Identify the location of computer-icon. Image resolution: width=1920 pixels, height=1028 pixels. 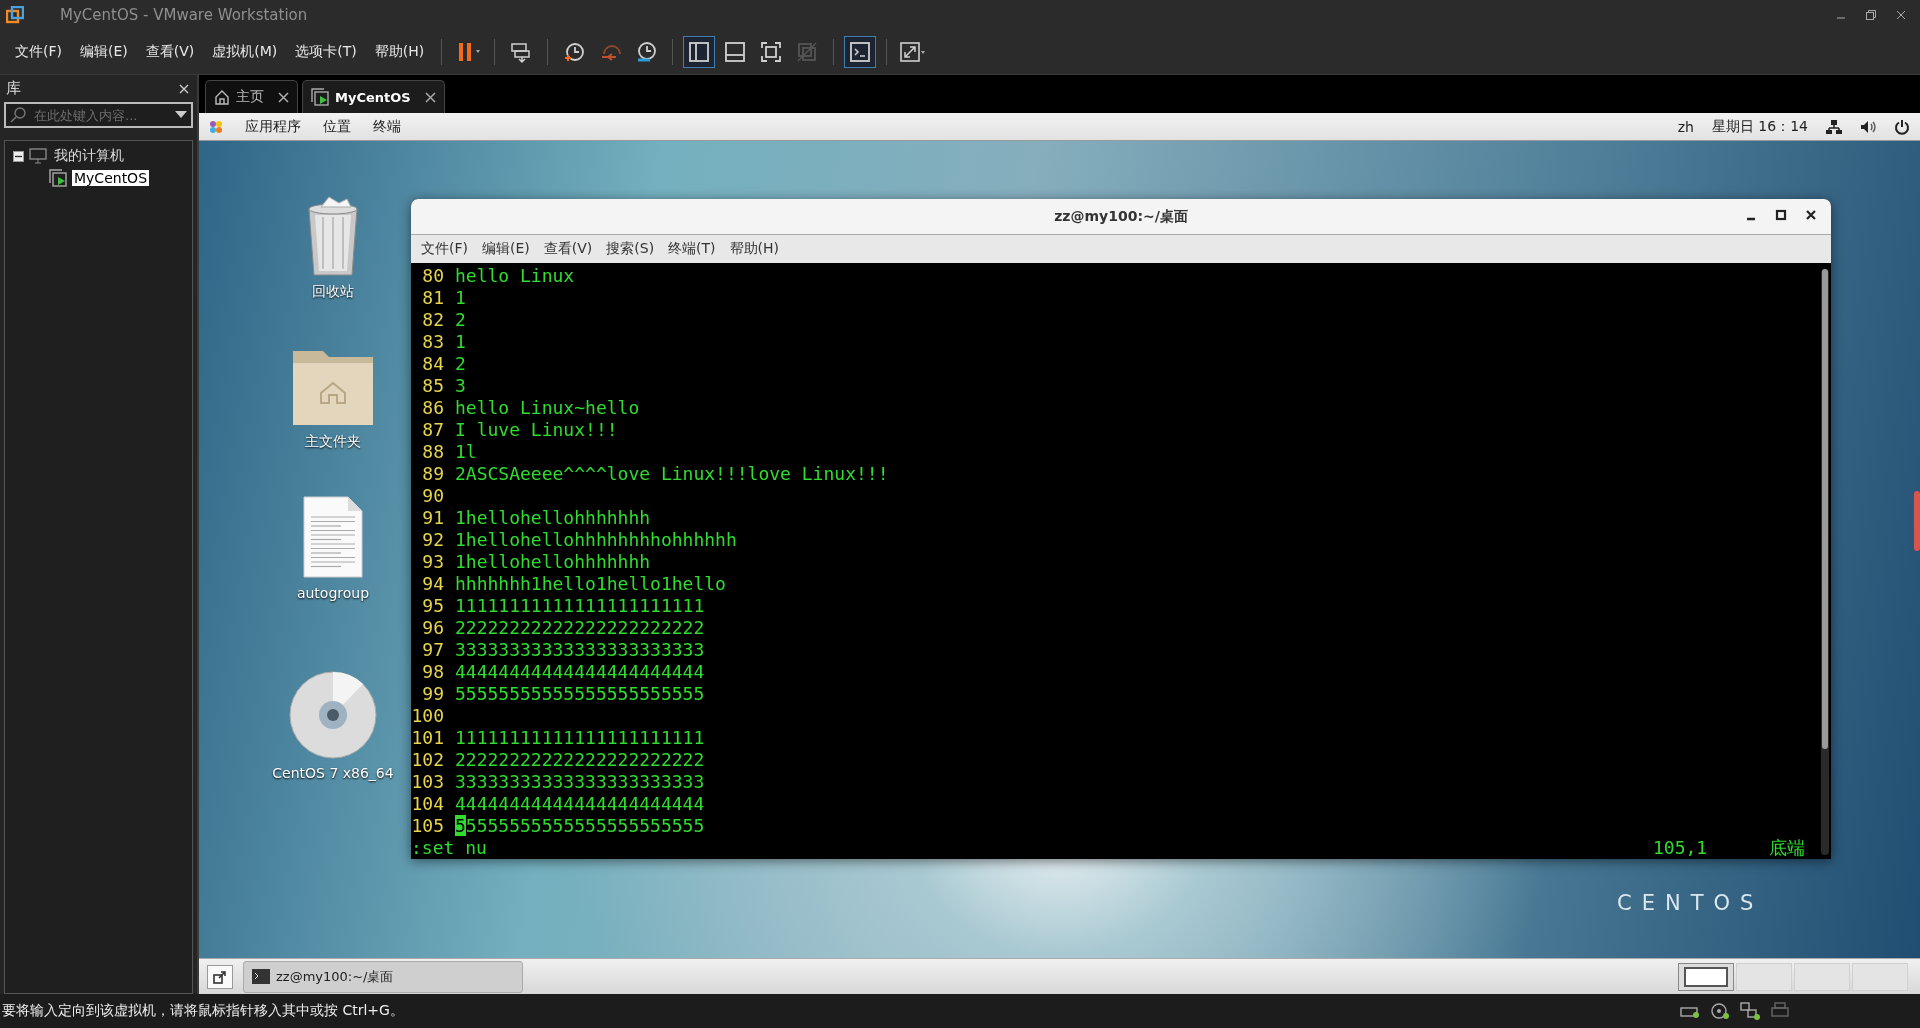
(38, 156).